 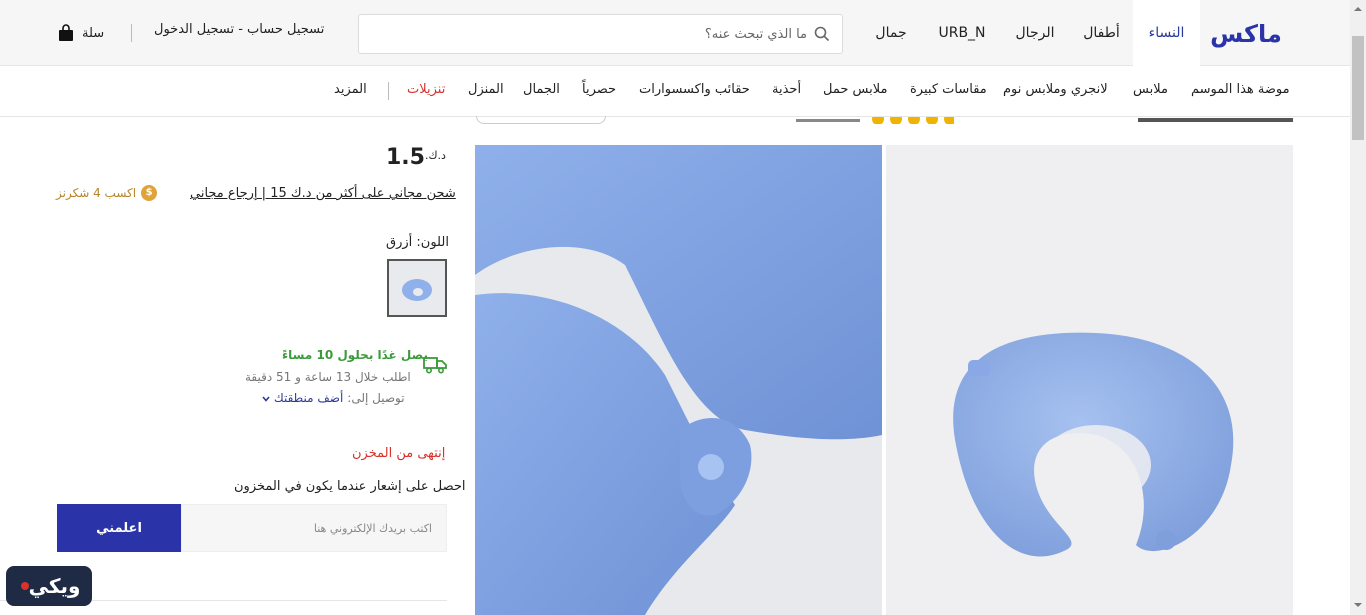 What do you see at coordinates (350, 486) in the screenshot?
I see `notify-me-text: احصل على إشعار عندما يكون في المخزون` at bounding box center [350, 486].